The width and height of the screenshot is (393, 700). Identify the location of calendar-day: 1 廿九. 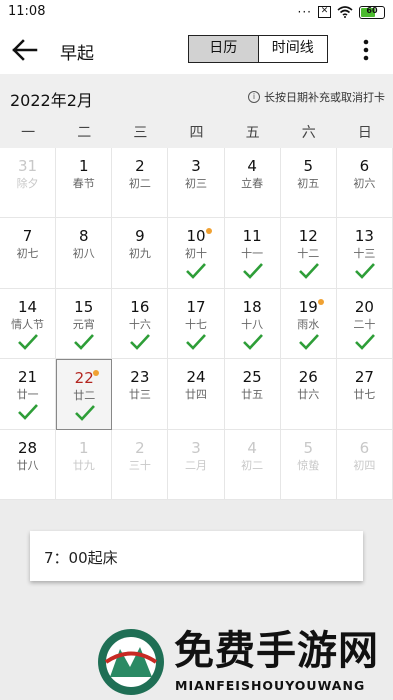
(84, 464).